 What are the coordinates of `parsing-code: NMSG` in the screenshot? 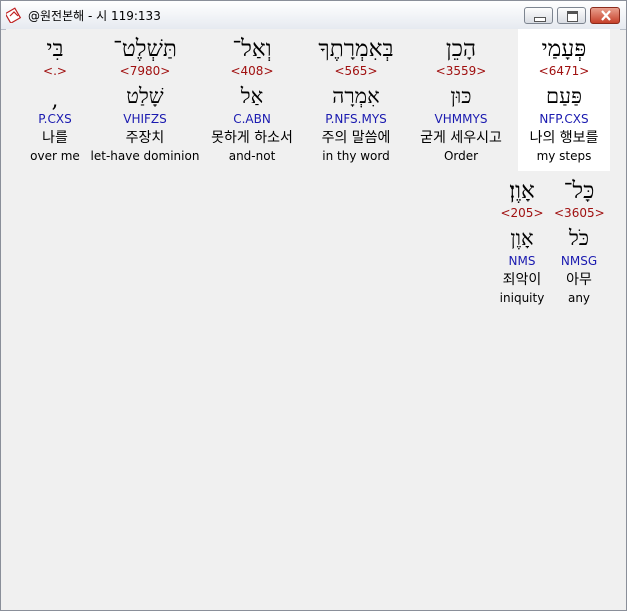 It's located at (579, 261).